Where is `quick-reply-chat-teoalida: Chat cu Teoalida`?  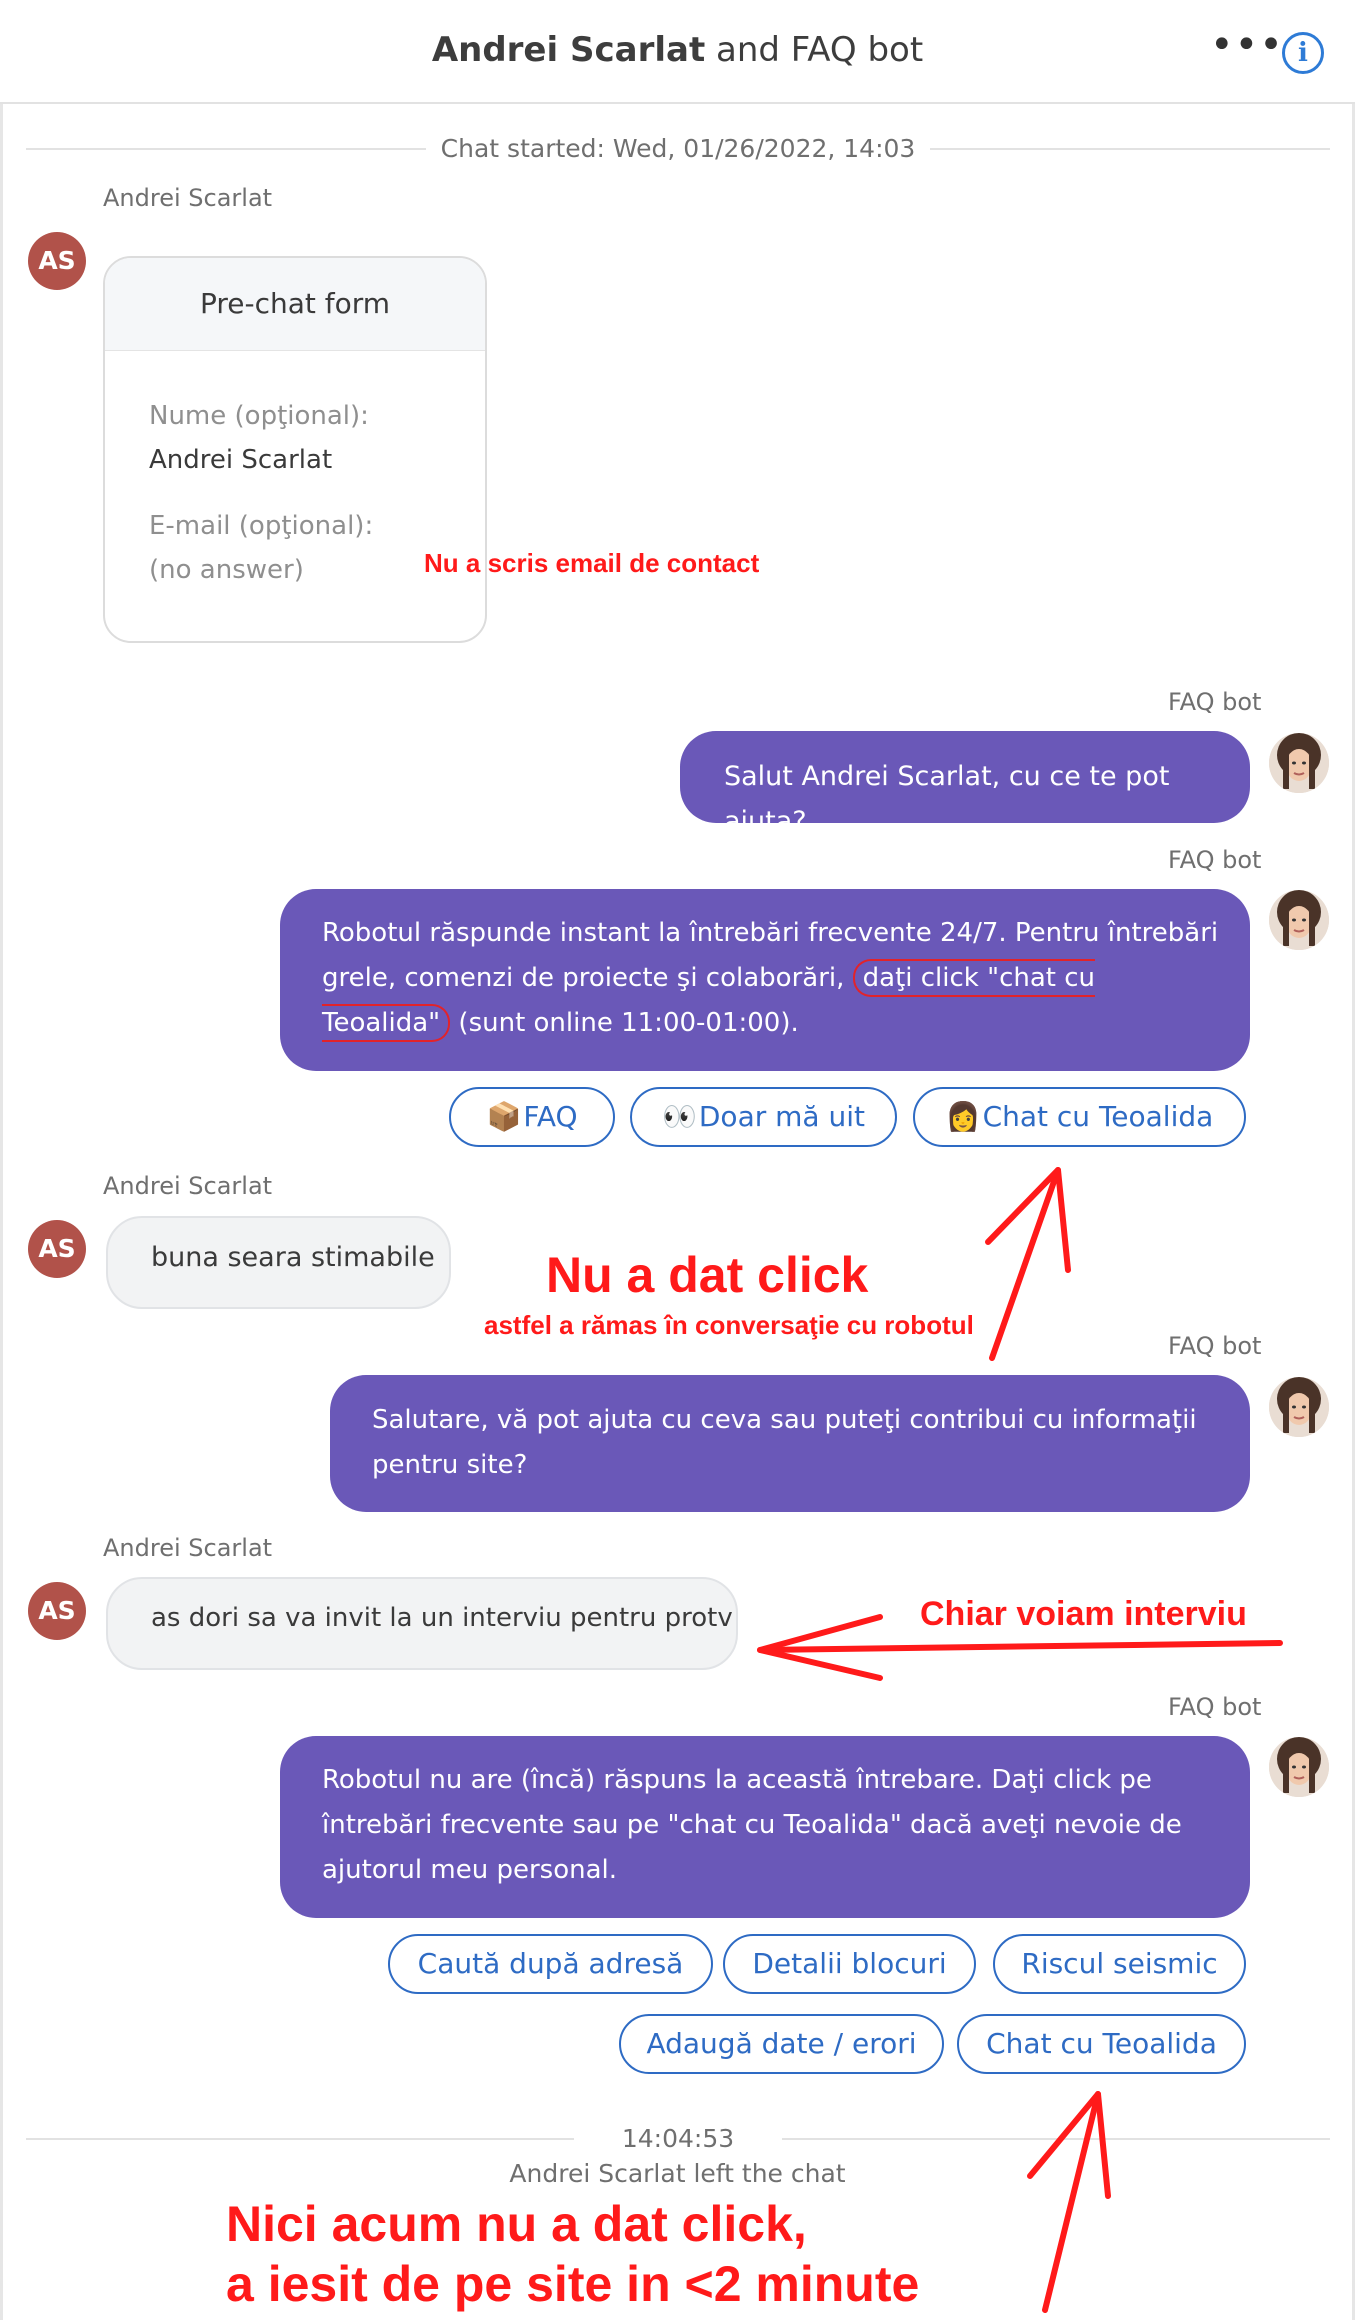
quick-reply-chat-teoalida: Chat cu Teoalida is located at coordinates (1101, 2044).